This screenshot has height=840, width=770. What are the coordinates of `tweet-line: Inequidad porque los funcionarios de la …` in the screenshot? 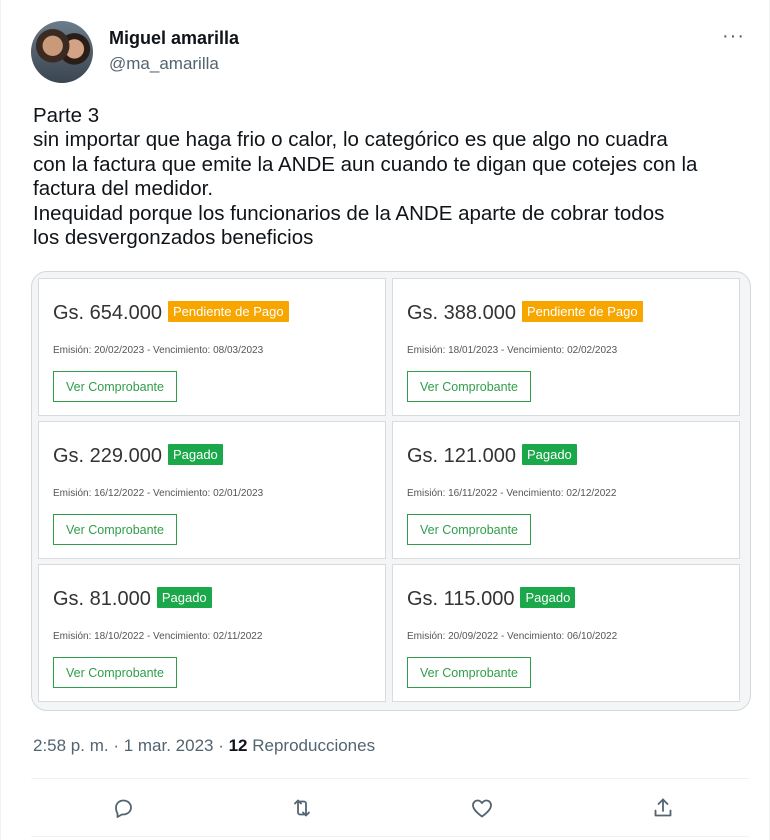 It's located at (349, 213).